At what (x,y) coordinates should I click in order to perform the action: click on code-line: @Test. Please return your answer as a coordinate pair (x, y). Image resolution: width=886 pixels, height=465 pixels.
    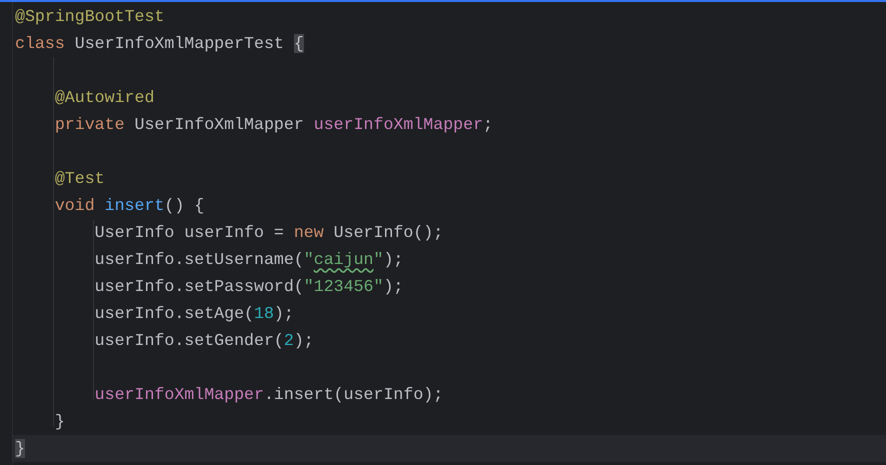
    Looking at the image, I should click on (79, 179).